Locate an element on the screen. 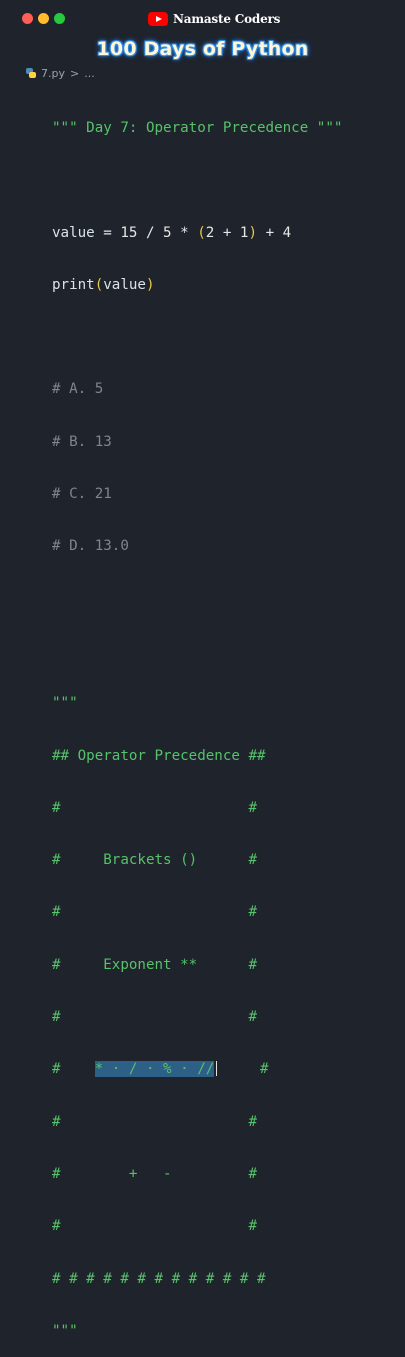  box-line-exponent: # Exponent ** # is located at coordinates (154, 964).